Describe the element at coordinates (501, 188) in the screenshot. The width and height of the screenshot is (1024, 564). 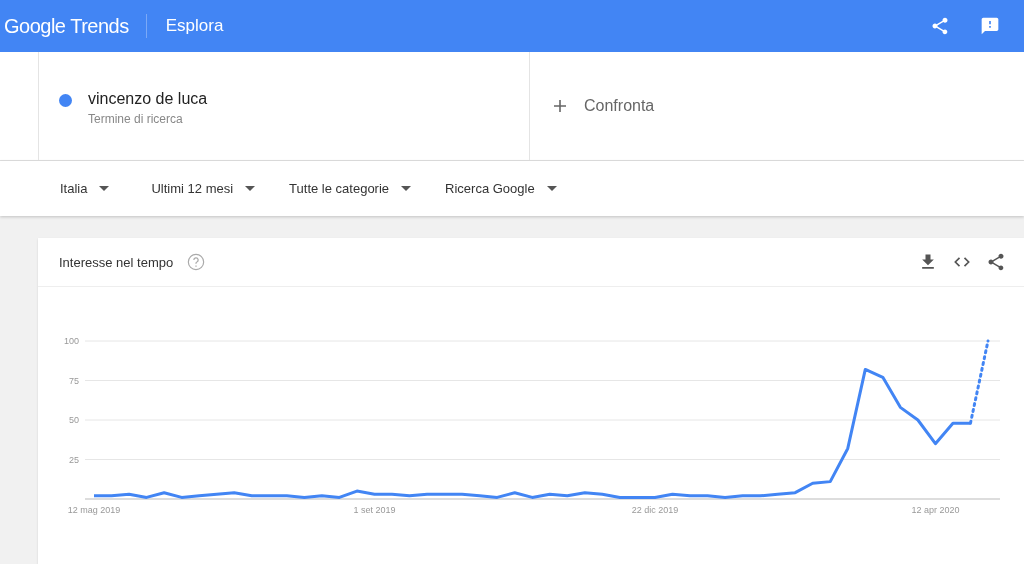
I see `filter-dropdown: Ricerca Google` at that location.